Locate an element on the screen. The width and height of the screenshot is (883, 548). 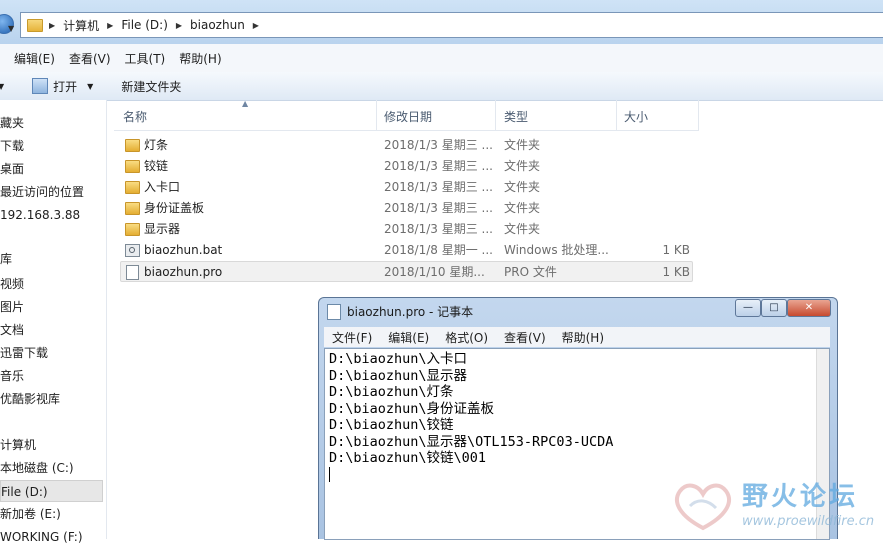
text-line: D:\biaozhun\铰链\001 is located at coordinates (408, 458).